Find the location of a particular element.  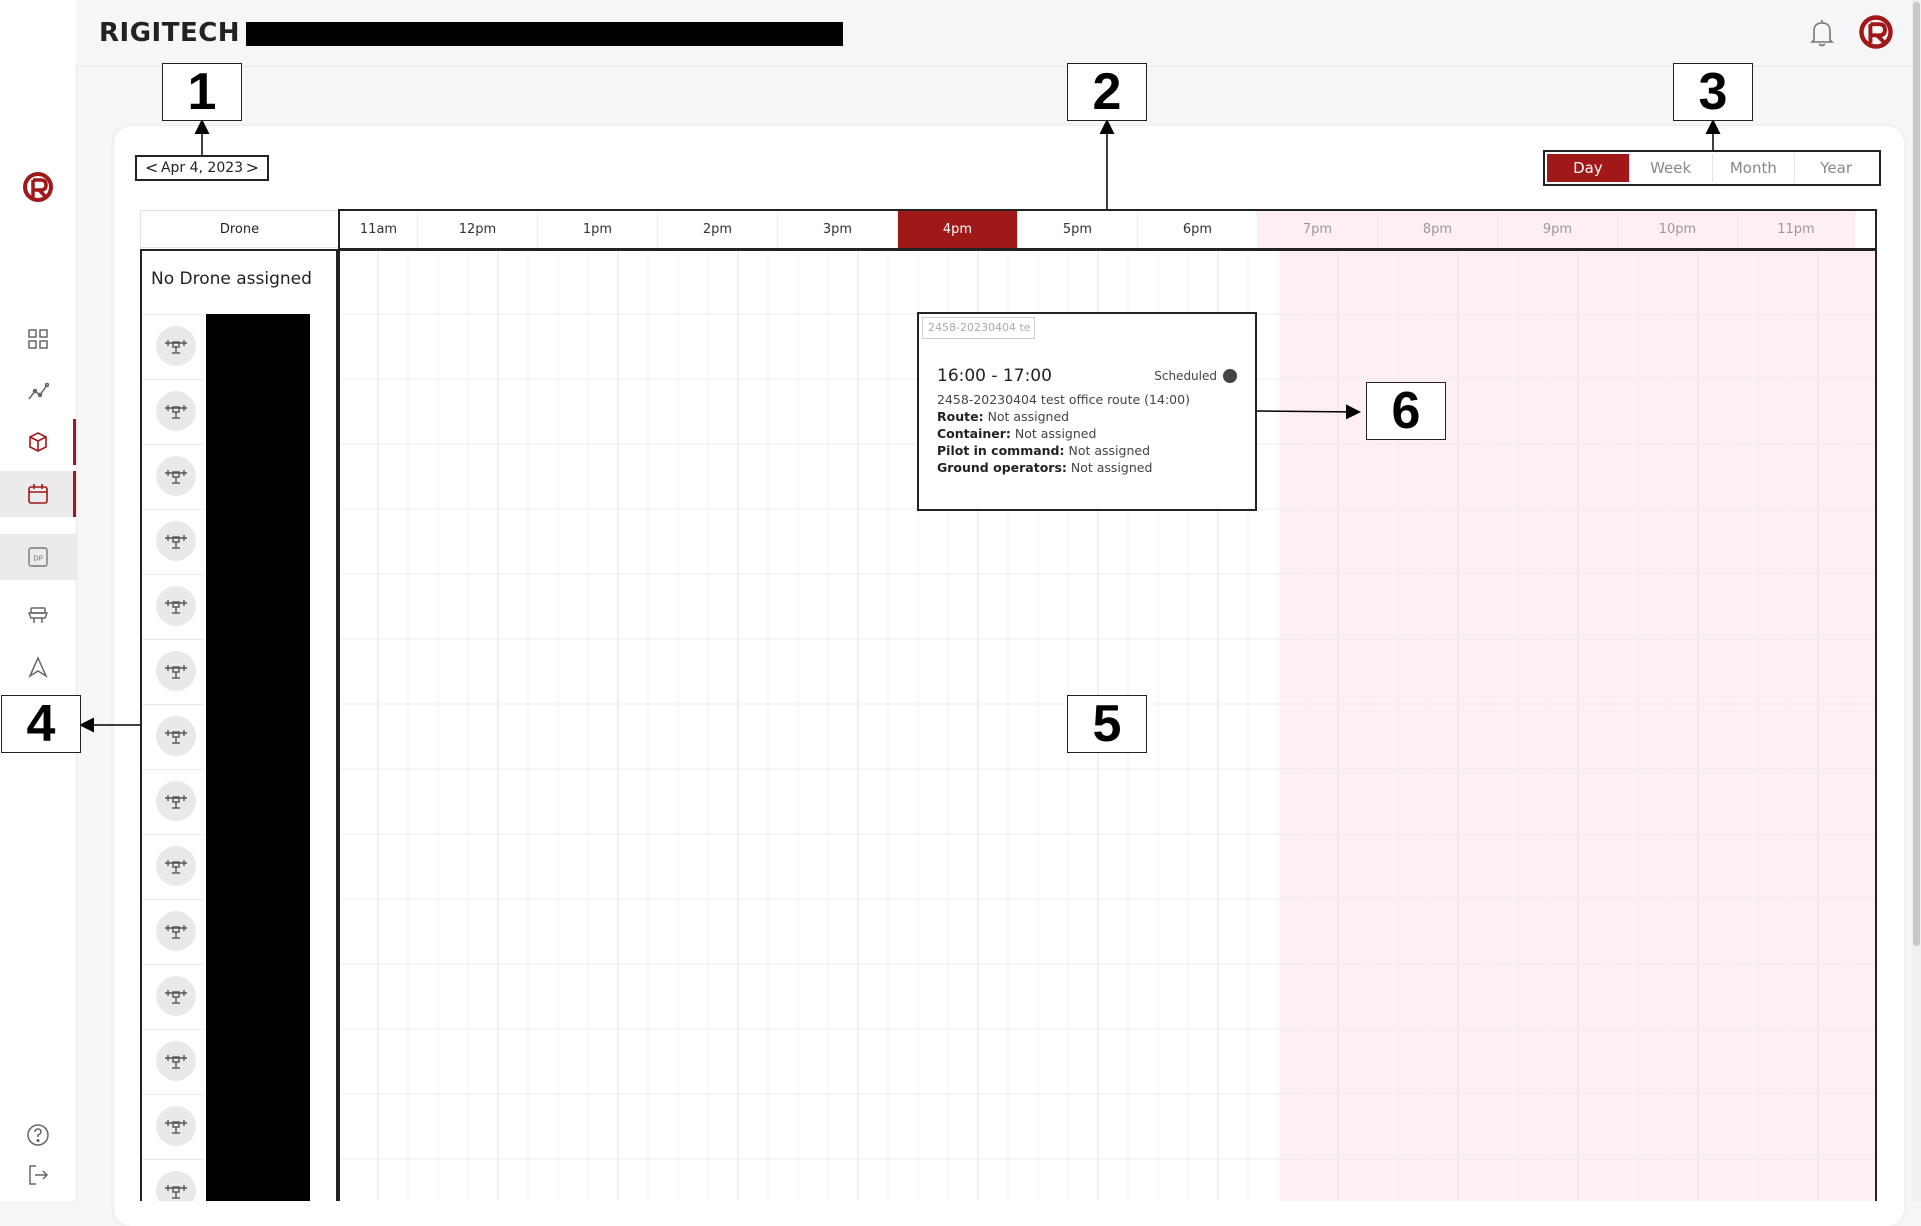

callout-6: 6 is located at coordinates (1406, 411).